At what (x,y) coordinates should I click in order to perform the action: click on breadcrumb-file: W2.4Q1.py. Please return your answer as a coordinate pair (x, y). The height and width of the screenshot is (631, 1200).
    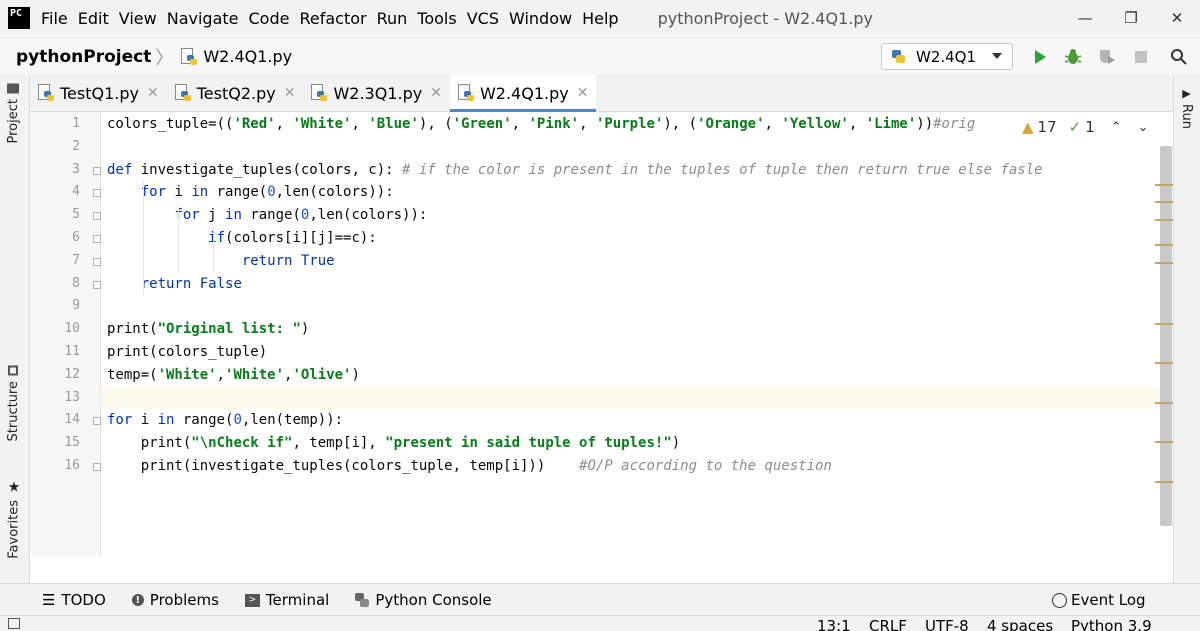
    Looking at the image, I should click on (247, 56).